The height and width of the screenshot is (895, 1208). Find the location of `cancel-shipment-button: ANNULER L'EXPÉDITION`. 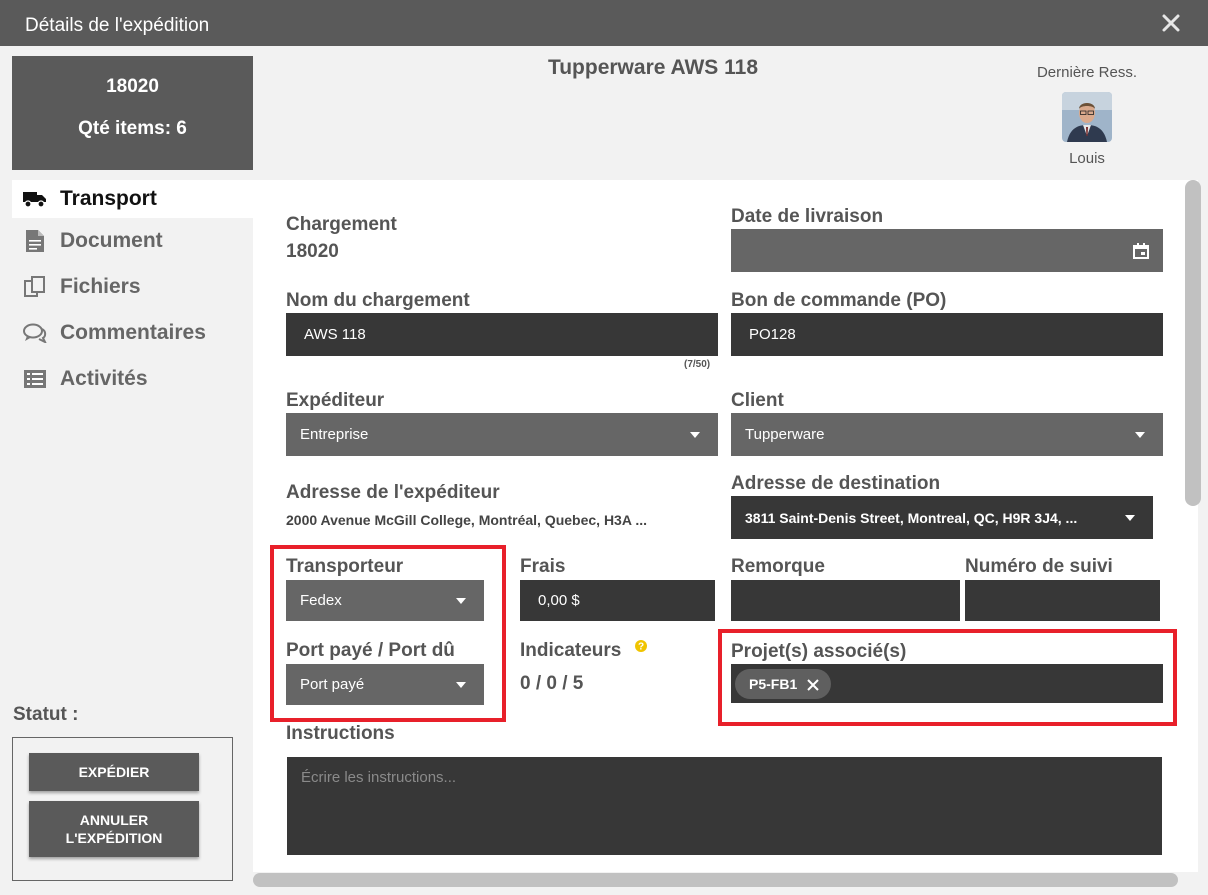

cancel-shipment-button: ANNULER L'EXPÉDITION is located at coordinates (114, 829).